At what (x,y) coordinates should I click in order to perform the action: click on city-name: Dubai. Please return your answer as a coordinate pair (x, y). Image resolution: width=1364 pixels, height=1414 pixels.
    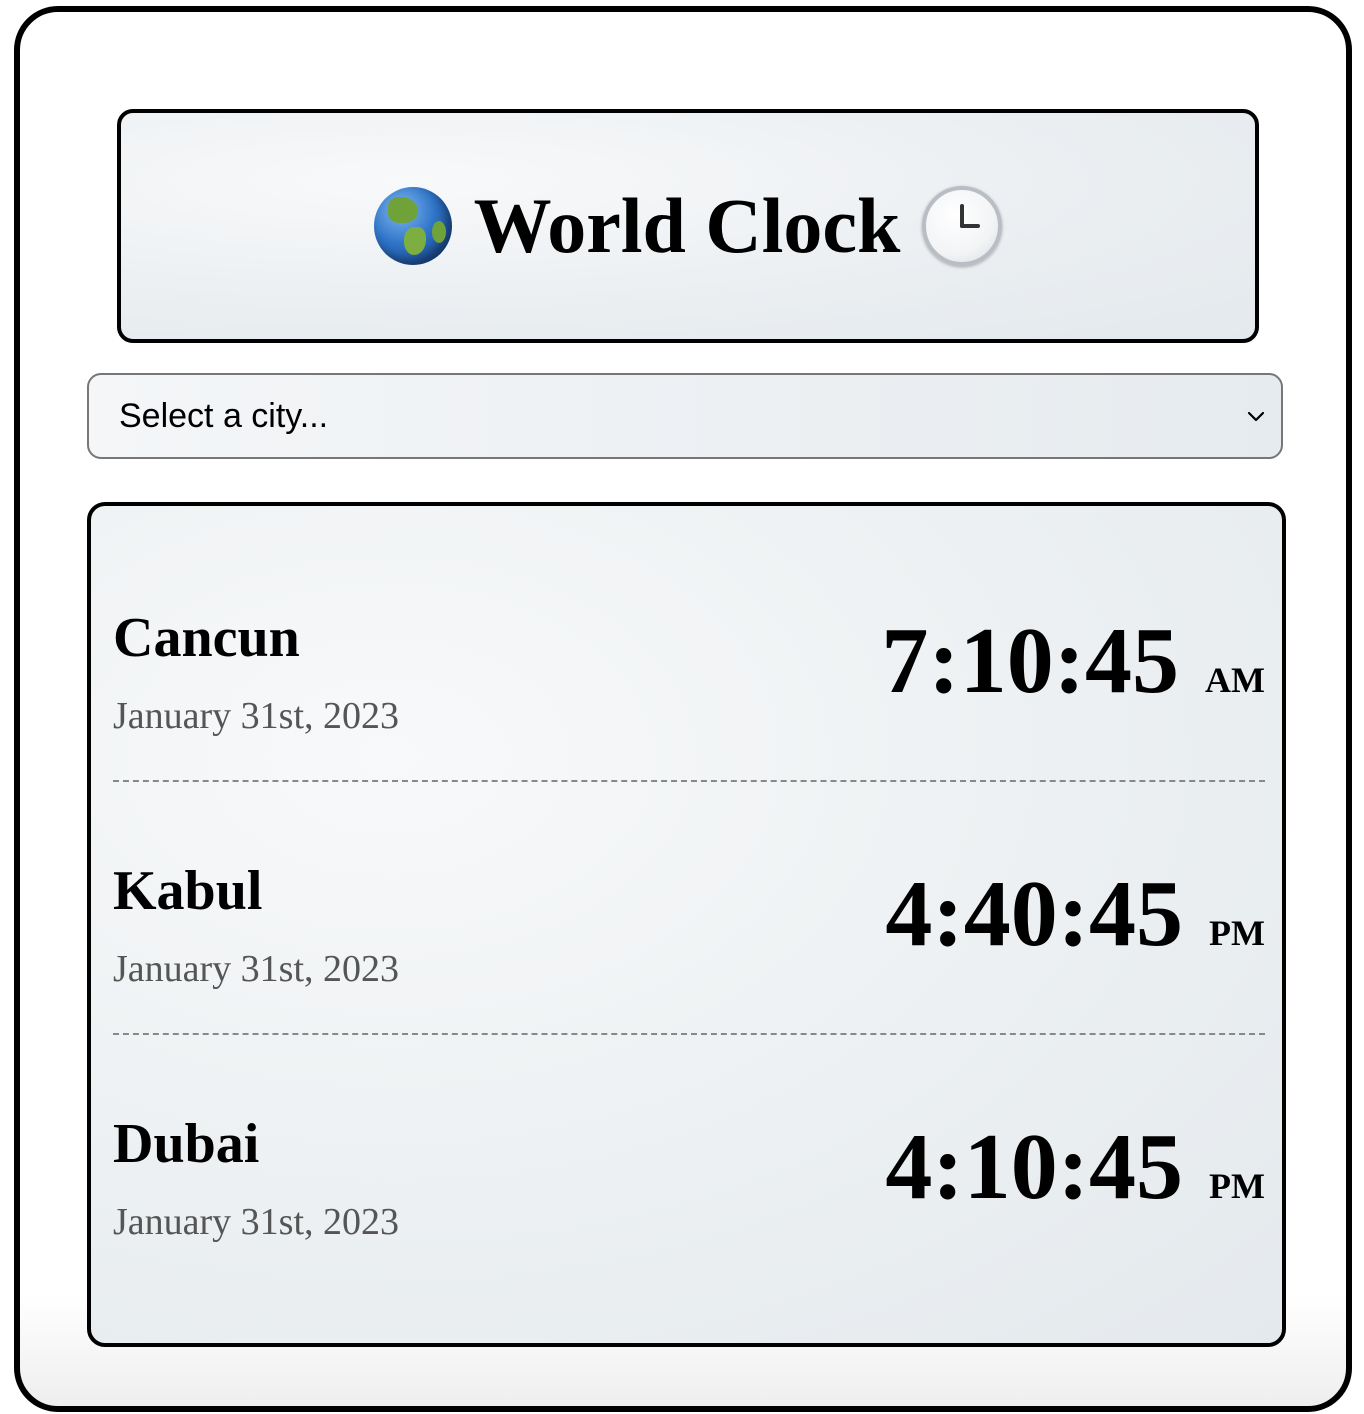
    Looking at the image, I should click on (186, 1144).